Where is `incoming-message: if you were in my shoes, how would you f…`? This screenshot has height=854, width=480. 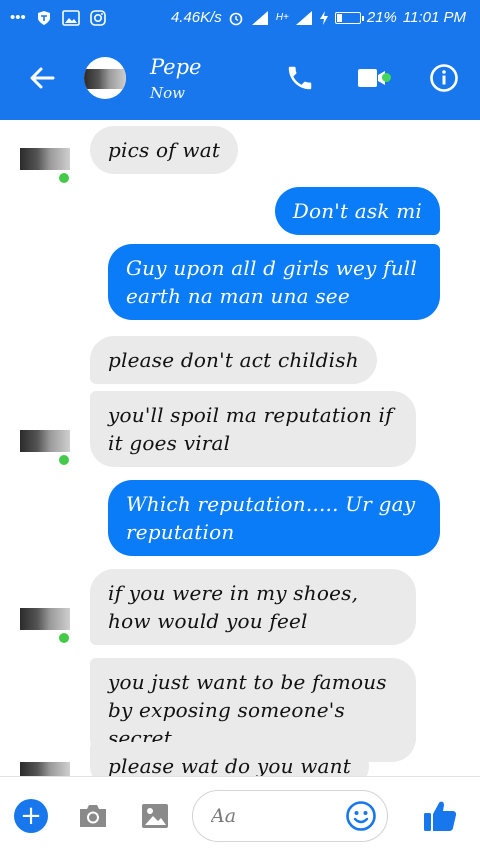 incoming-message: if you were in my shoes, how would you f… is located at coordinates (253, 607).